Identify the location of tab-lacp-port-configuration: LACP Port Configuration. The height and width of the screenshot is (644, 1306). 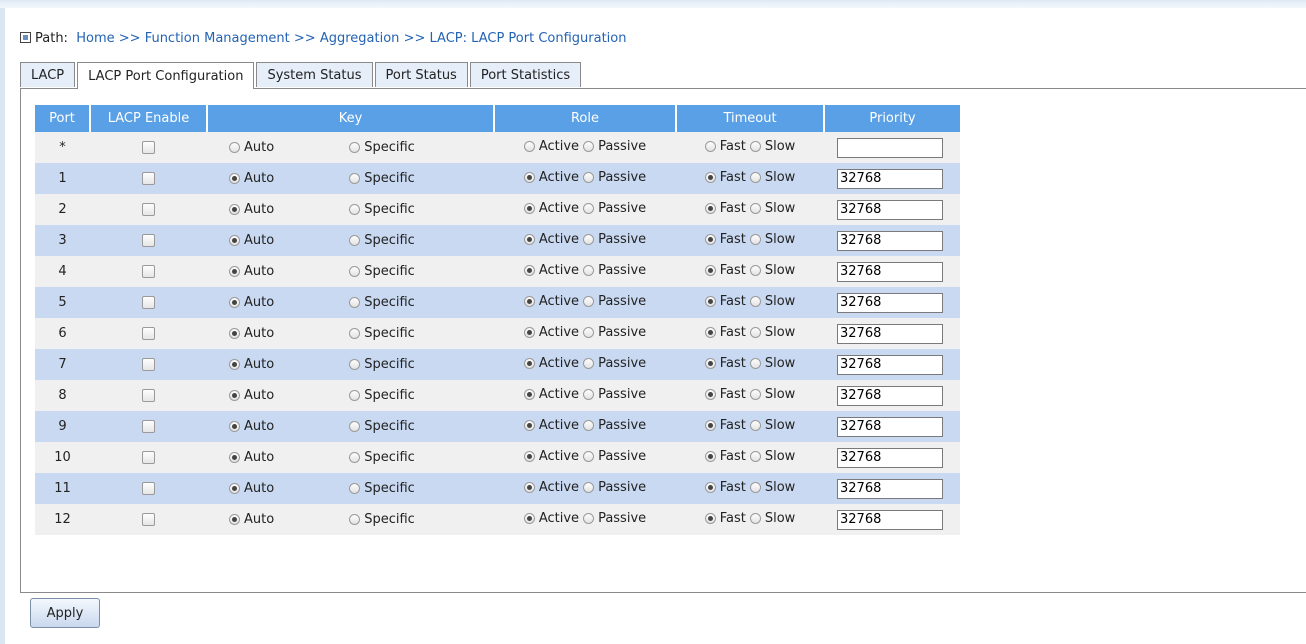
(166, 75).